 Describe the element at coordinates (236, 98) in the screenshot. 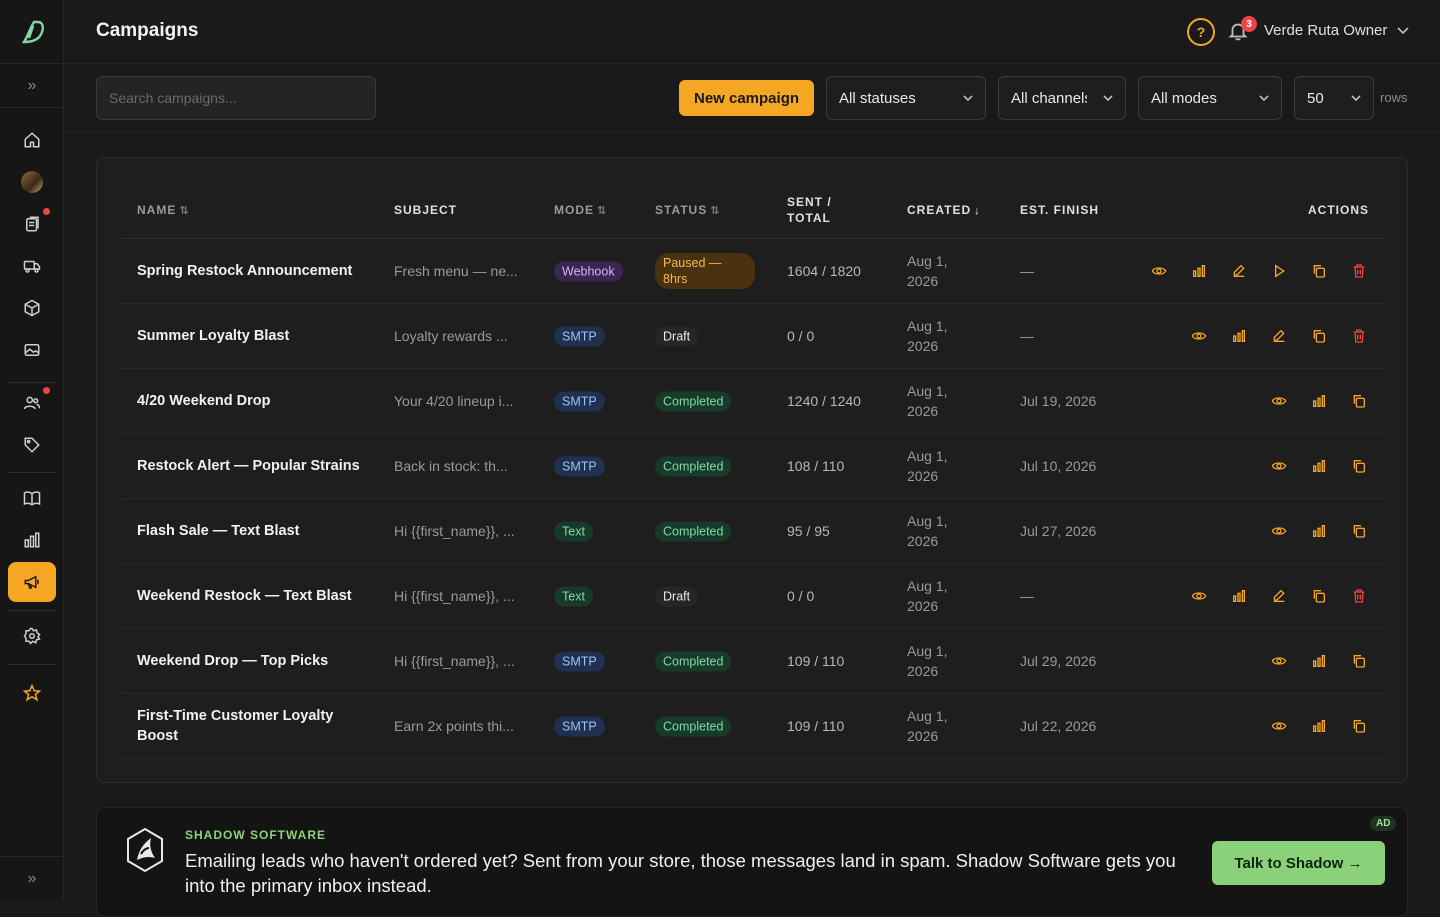

I see `search-input` at that location.